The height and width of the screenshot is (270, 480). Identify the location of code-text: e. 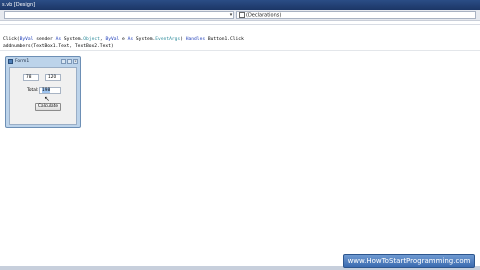
(123, 39).